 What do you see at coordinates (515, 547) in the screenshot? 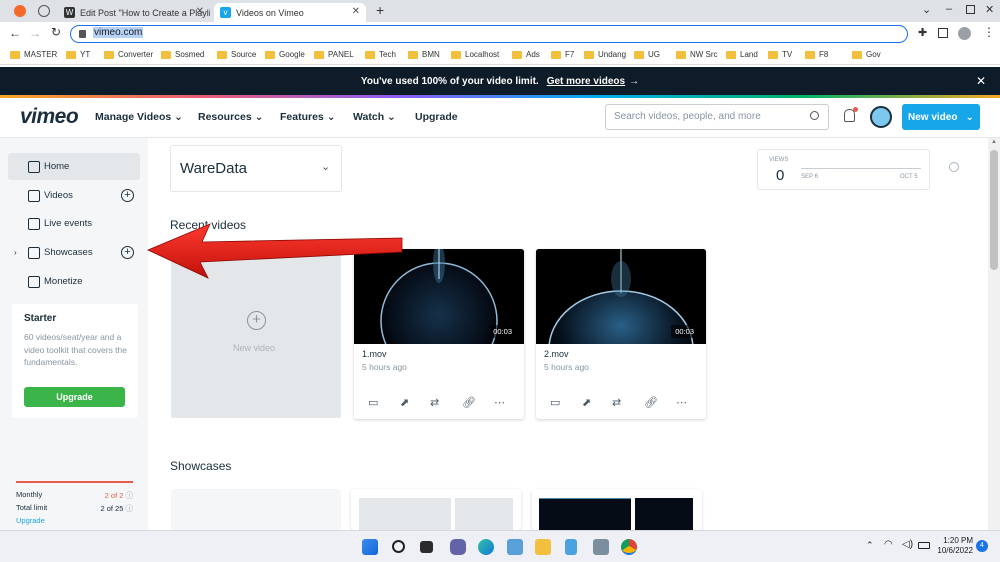
I see `remote-desktop-icon` at bounding box center [515, 547].